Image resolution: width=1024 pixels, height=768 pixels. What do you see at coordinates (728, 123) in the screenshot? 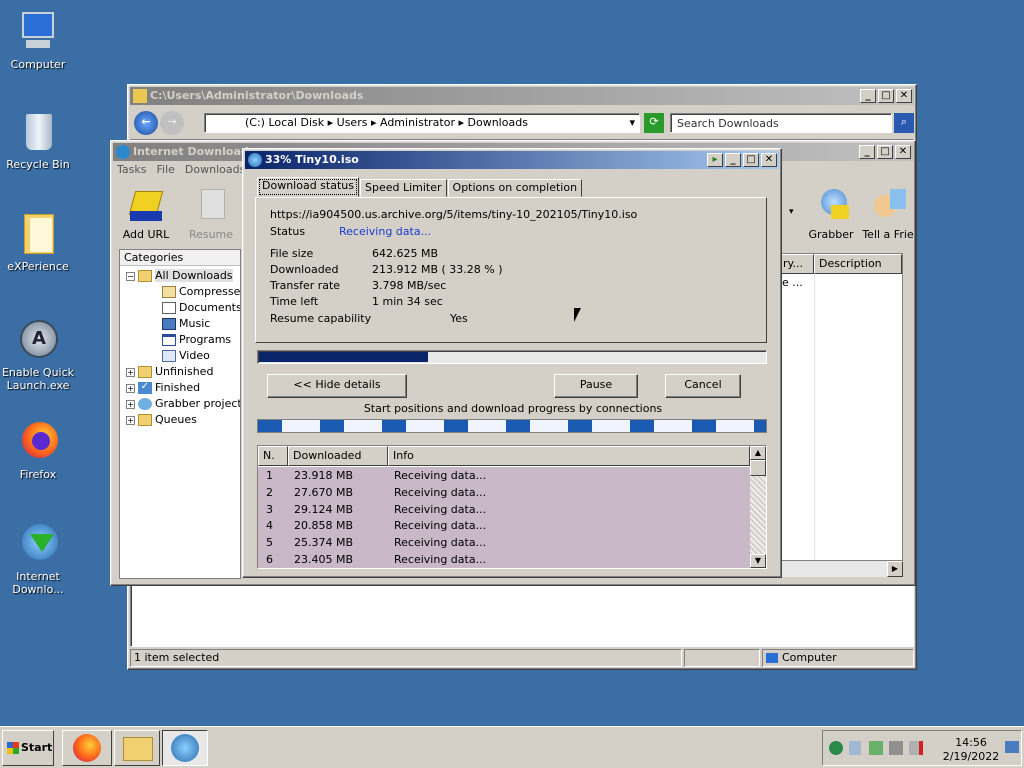
I see `search-input: Search Downloads` at bounding box center [728, 123].